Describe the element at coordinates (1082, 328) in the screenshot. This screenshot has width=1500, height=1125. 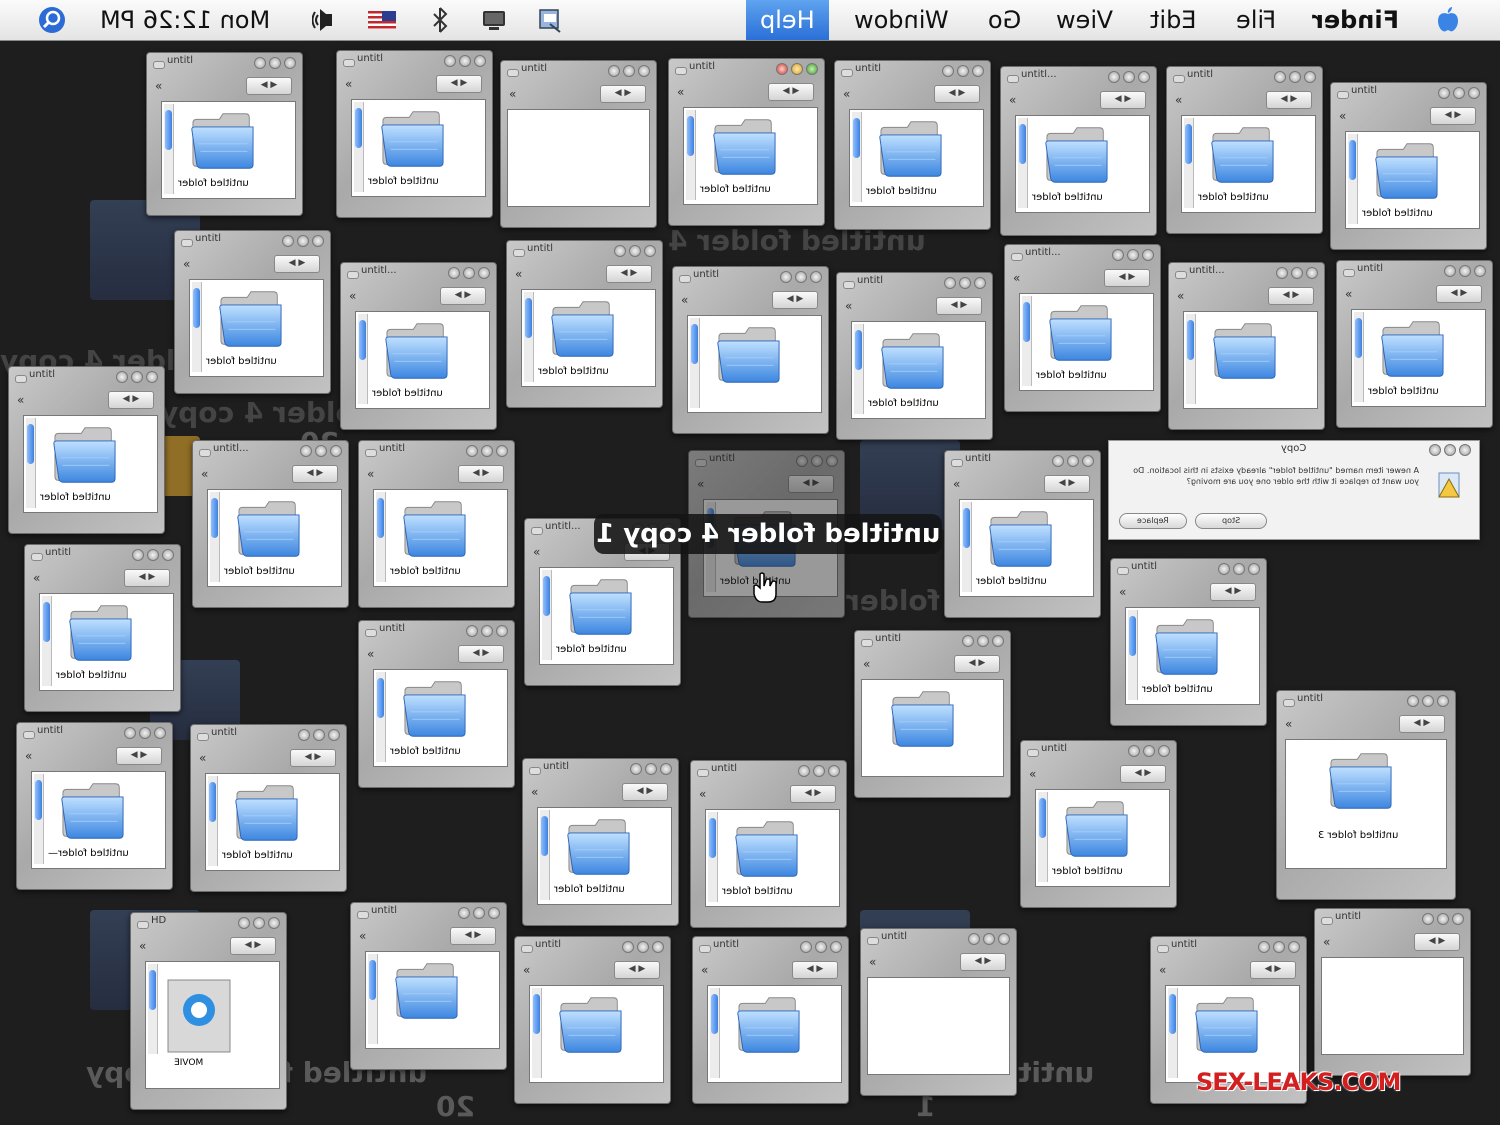
I see `finder-window: untitl... ◀ ▶ « untitled folder` at that location.